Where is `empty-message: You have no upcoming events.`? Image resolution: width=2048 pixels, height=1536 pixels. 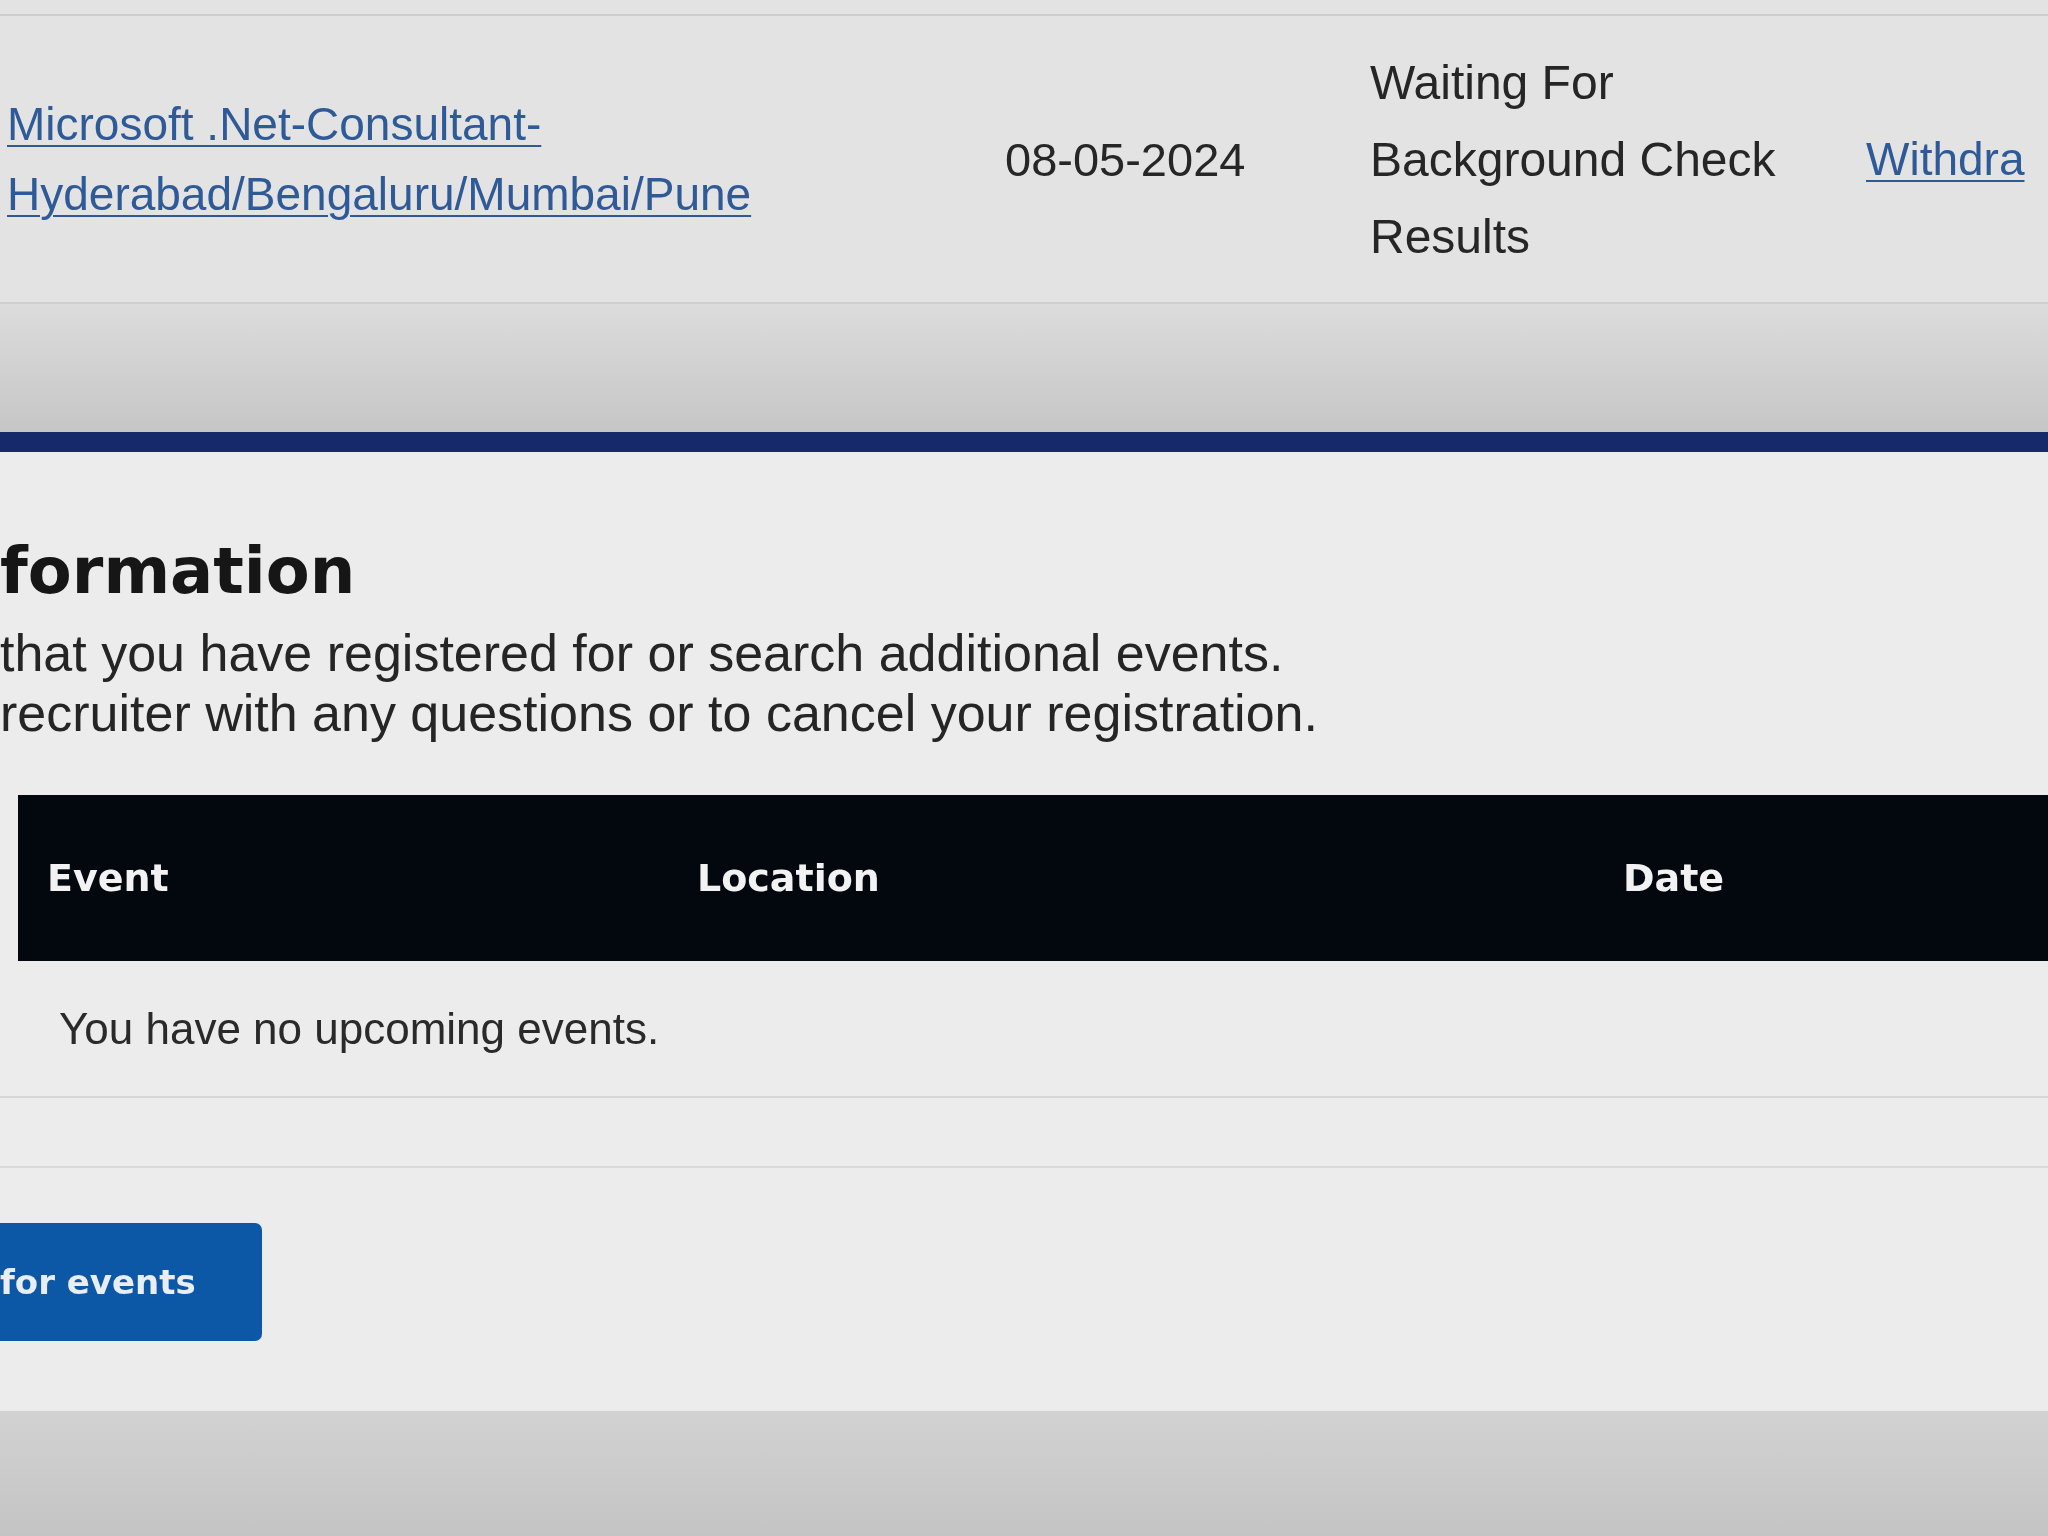
empty-message: You have no upcoming events. is located at coordinates (359, 1028).